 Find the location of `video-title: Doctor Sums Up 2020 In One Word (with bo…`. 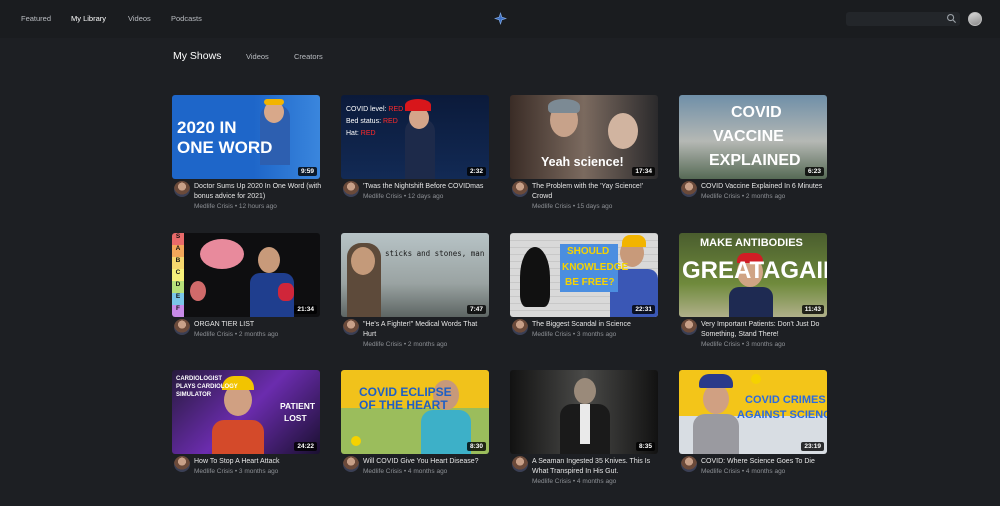

video-title: Doctor Sums Up 2020 In One Word (with bo… is located at coordinates (258, 191).